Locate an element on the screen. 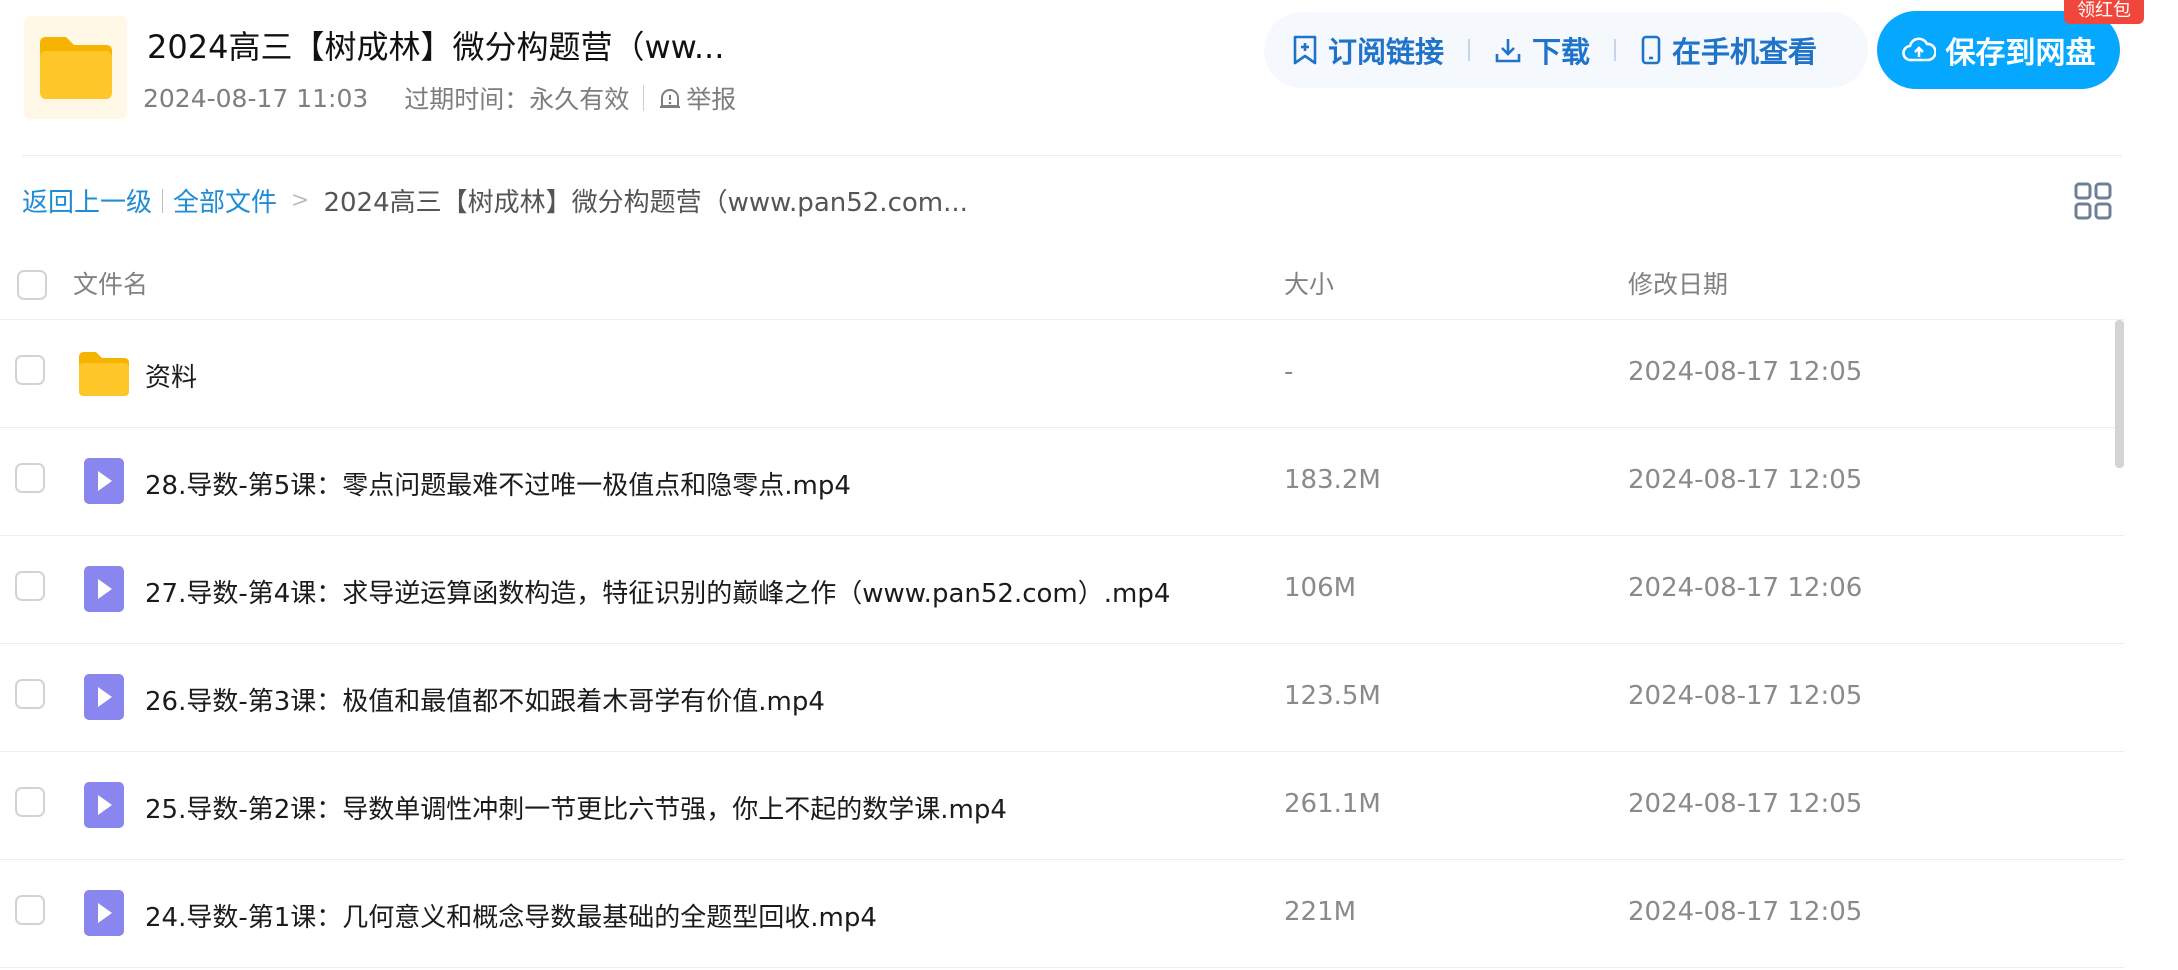 This screenshot has height=970, width=2178. file-size: 221M is located at coordinates (1320, 912).